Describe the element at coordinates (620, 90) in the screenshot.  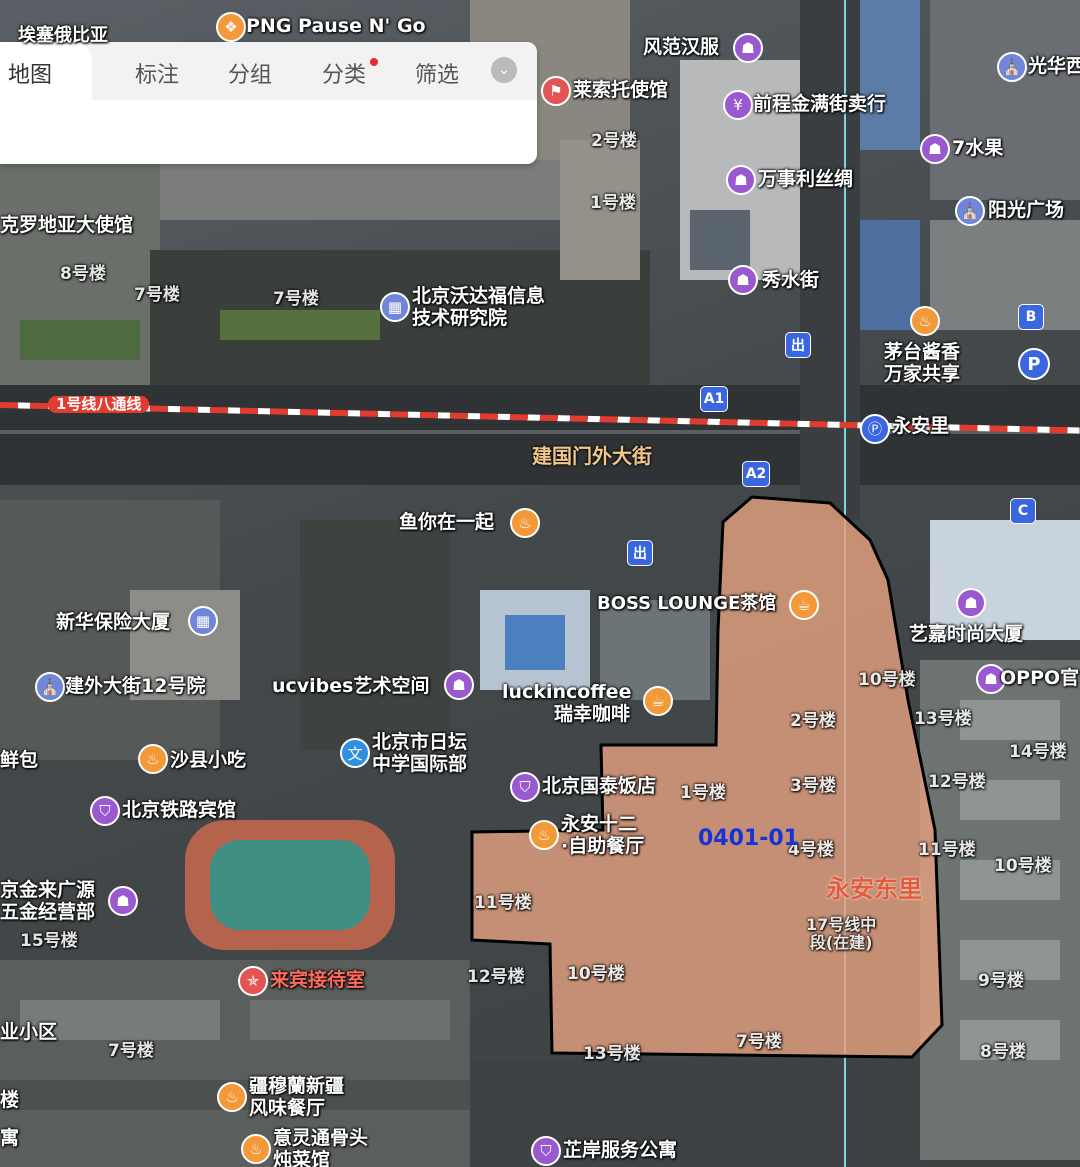
I see `poi-laisuo: 莱索托使馆` at that location.